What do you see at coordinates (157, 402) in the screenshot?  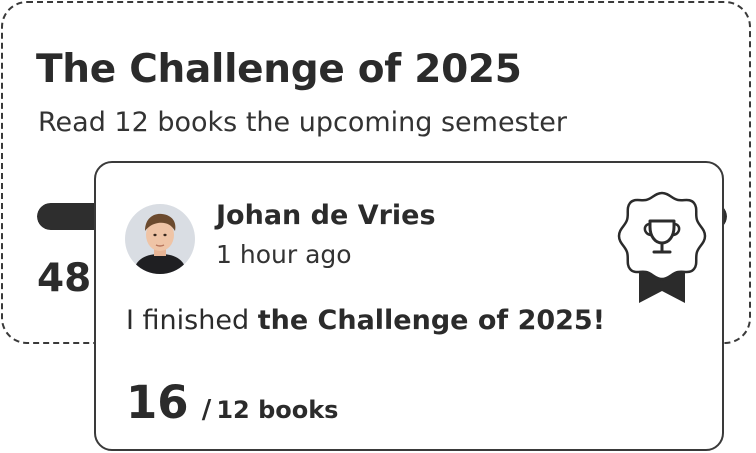 I see `books-read-count: 16` at bounding box center [157, 402].